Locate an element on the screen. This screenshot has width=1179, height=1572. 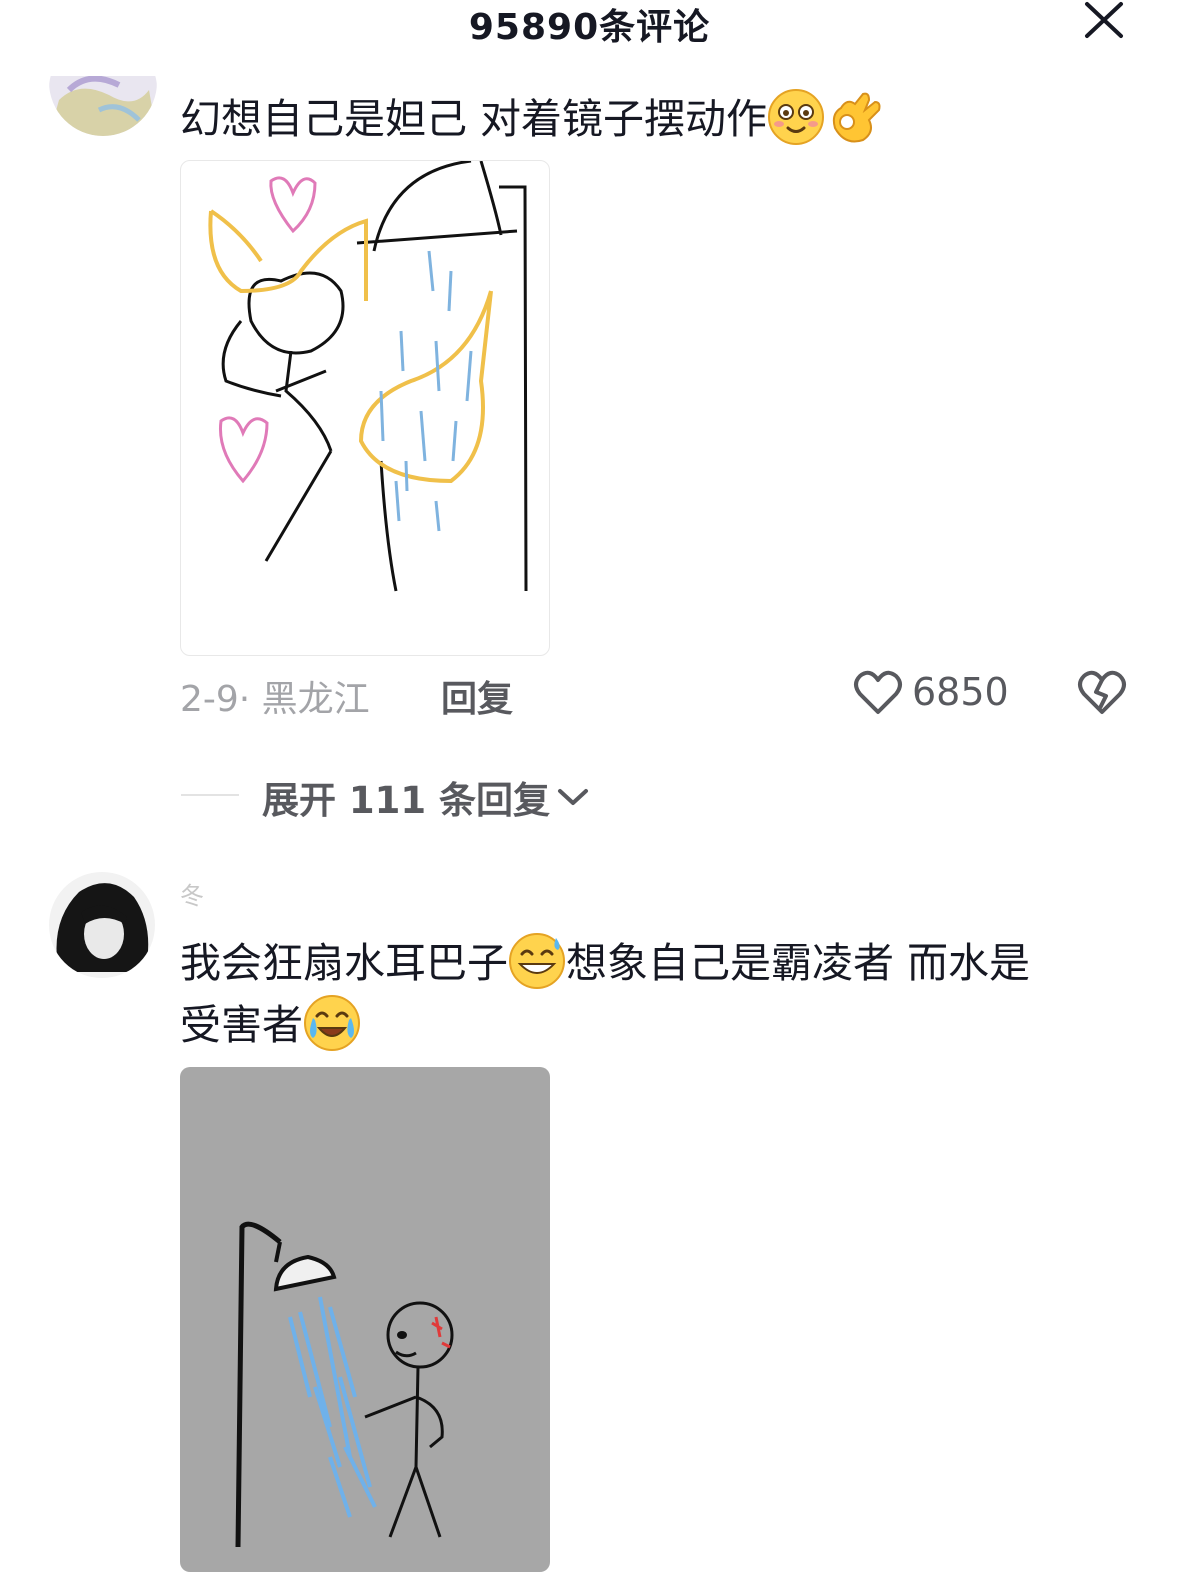
tears-joy-emoji is located at coordinates (332, 1023).